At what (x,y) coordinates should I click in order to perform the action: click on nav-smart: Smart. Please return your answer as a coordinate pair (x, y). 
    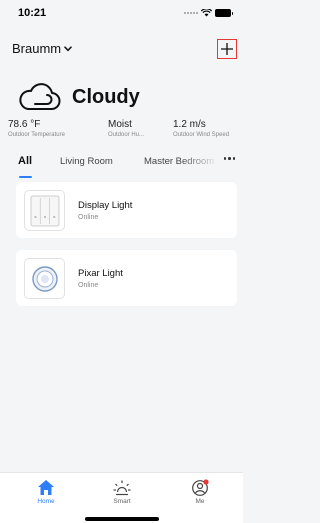
    Looking at the image, I should click on (122, 492).